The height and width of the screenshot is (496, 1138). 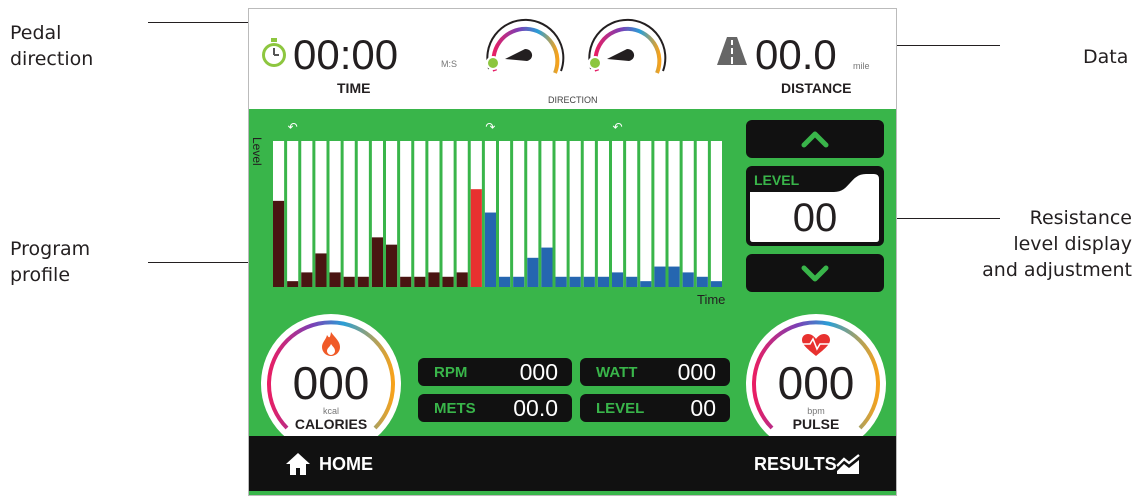 What do you see at coordinates (861, 66) in the screenshot?
I see `distance-unit: mile` at bounding box center [861, 66].